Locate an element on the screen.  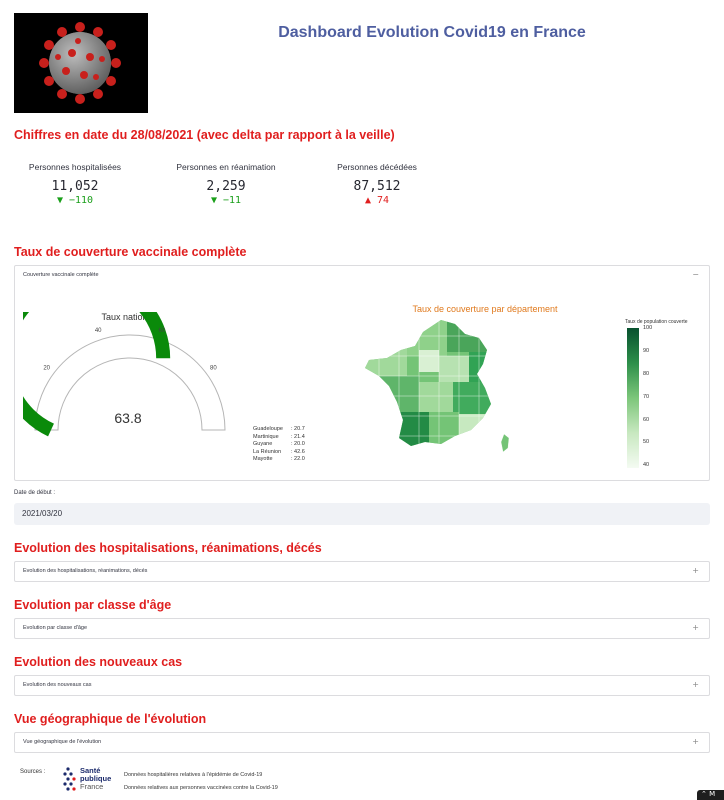
date-start-label: Date de début : is located at coordinates (35, 493).